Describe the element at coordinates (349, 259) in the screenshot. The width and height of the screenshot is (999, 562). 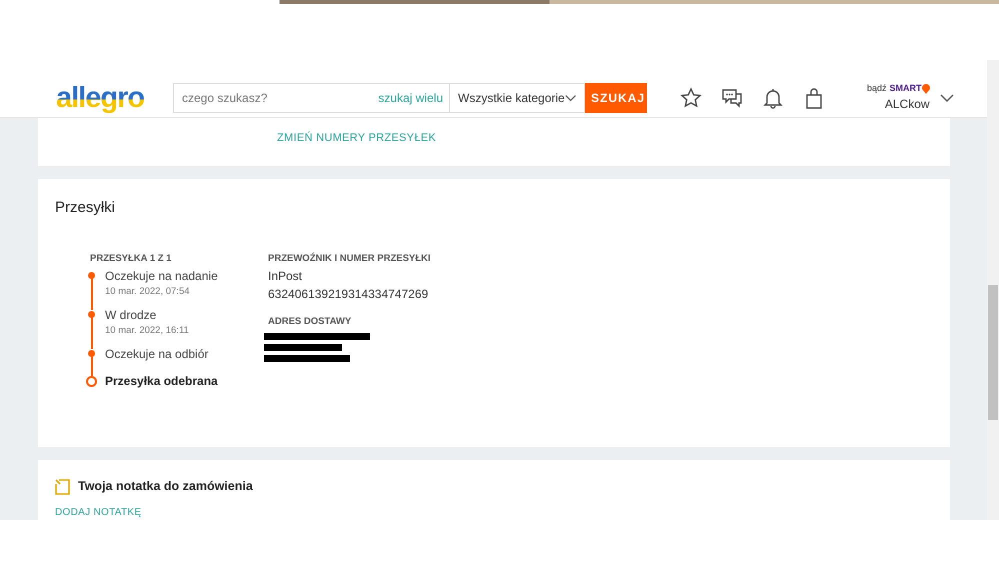
I see `carrier-heading: PRZEWOŹNIK I NUMER PRZESYŁKI` at that location.